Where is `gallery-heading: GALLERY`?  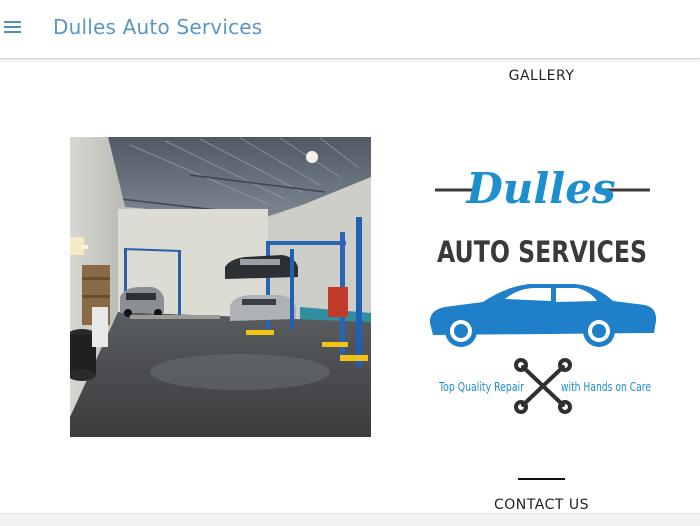
gallery-heading: GALLERY is located at coordinates (541, 76).